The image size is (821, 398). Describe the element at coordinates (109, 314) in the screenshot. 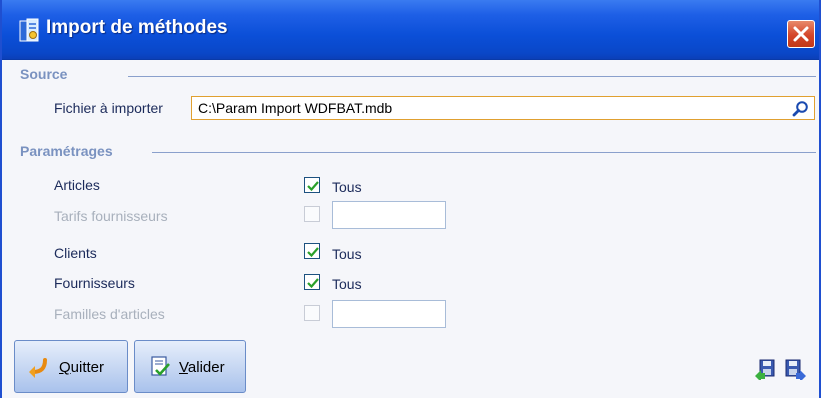

I see `row-label-familles-articles: Familles d'articles` at that location.